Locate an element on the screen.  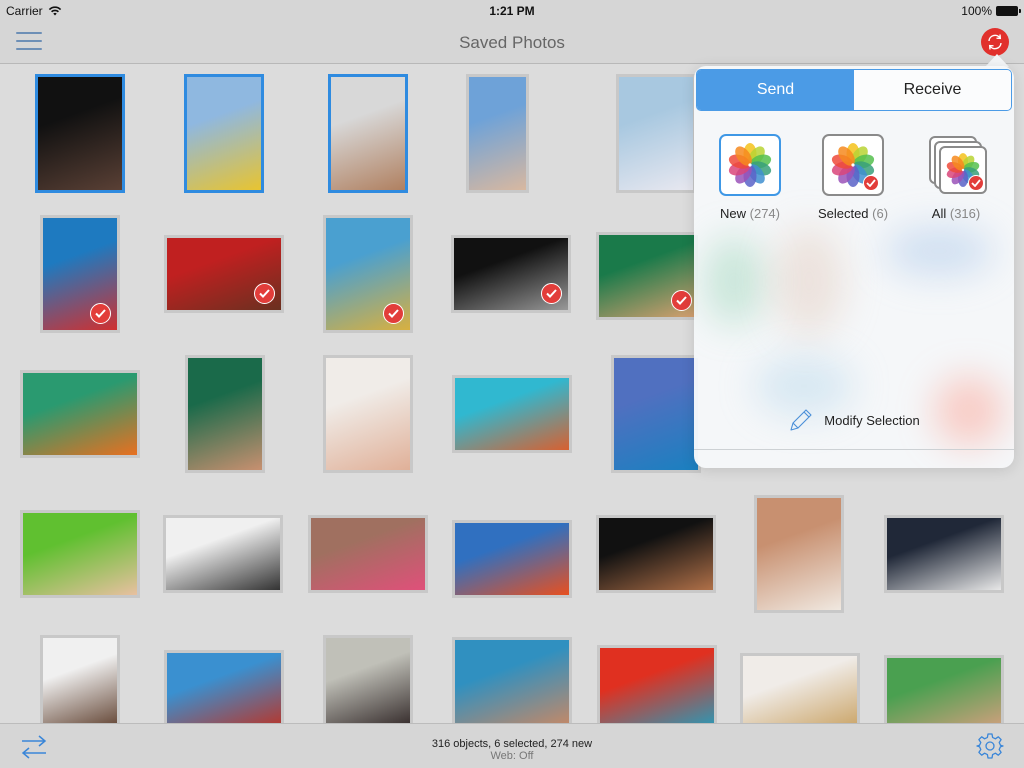
option-count: (316) is located at coordinates (965, 213).